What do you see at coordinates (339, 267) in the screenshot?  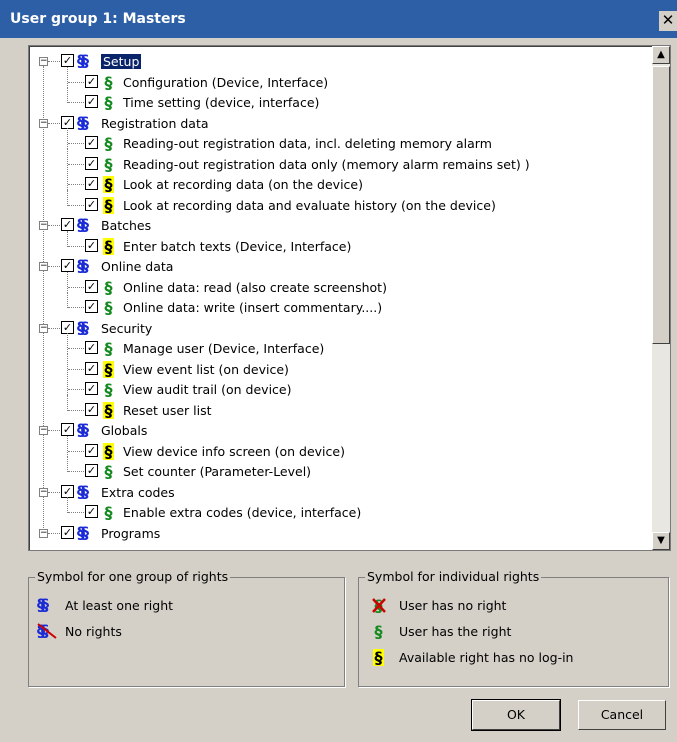 I see `tree-group-row: − ✓ §§ Online data` at bounding box center [339, 267].